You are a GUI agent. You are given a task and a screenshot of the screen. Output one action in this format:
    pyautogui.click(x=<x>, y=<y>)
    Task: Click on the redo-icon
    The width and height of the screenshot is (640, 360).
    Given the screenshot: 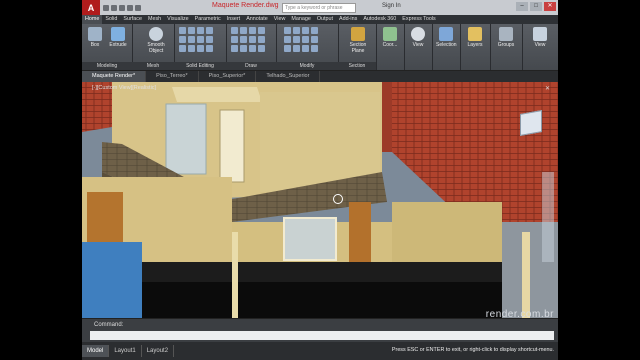 What is the action you would take?
    pyautogui.click(x=138, y=7)
    